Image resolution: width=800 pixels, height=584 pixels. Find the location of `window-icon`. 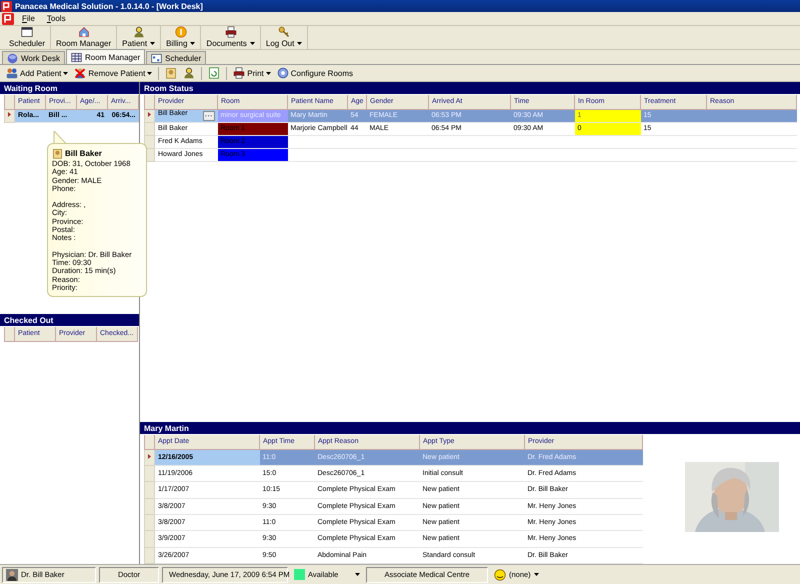

window-icon is located at coordinates (27, 32).